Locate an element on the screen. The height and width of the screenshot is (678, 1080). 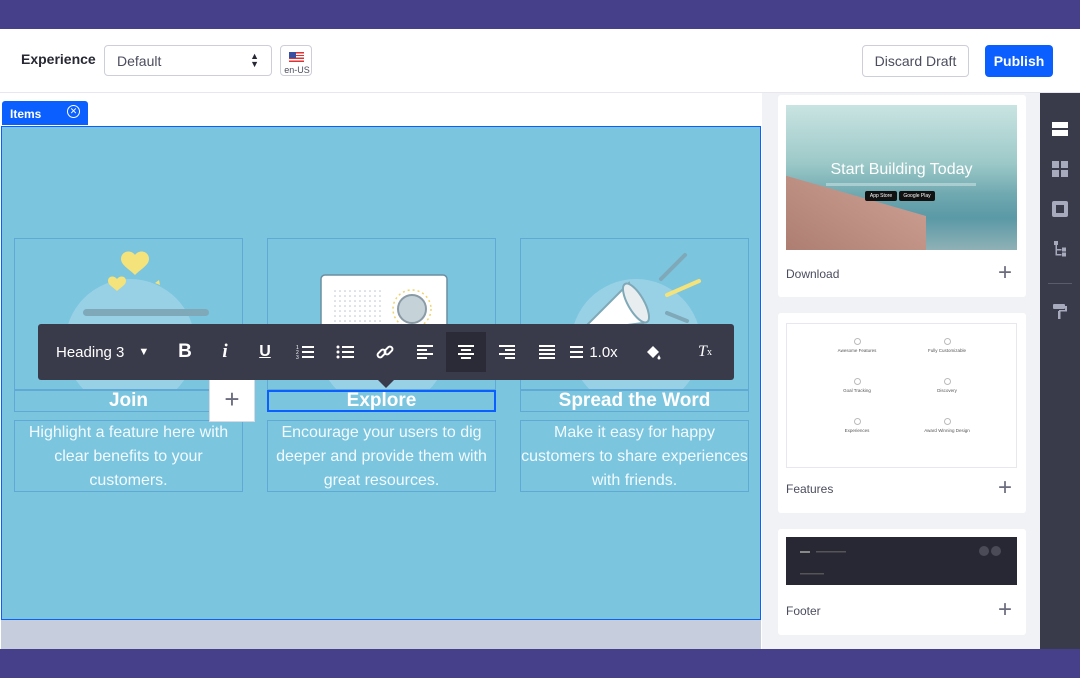
description-line: with friends. is located at coordinates (634, 480).